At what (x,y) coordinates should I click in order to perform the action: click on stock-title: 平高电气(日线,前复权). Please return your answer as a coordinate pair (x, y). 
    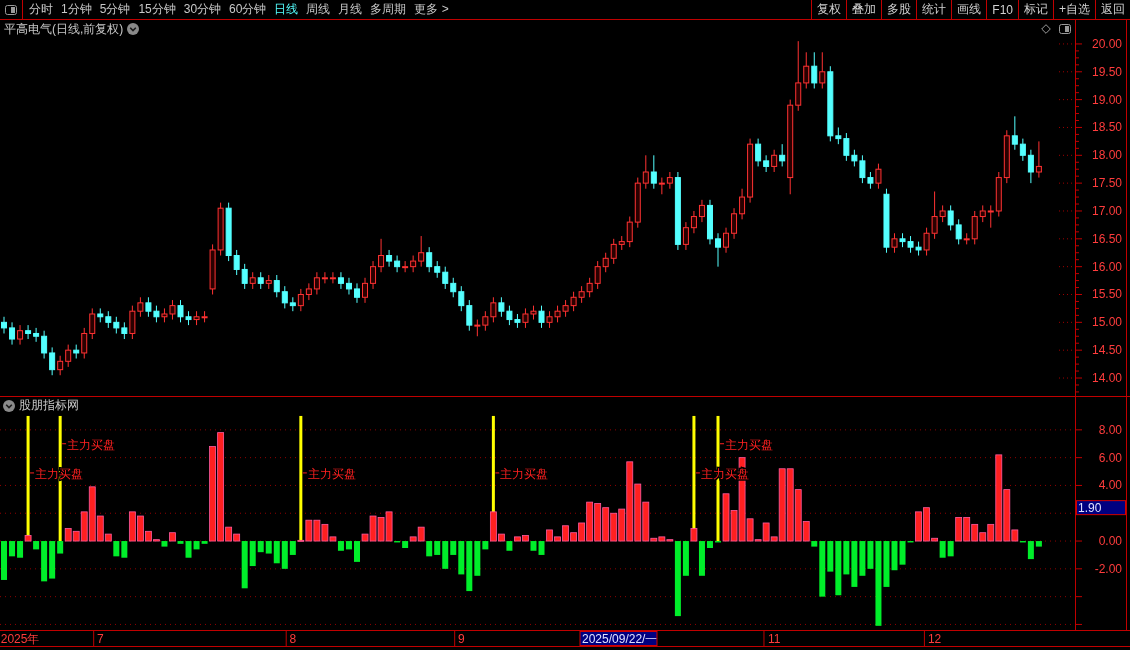
    Looking at the image, I should click on (64, 29).